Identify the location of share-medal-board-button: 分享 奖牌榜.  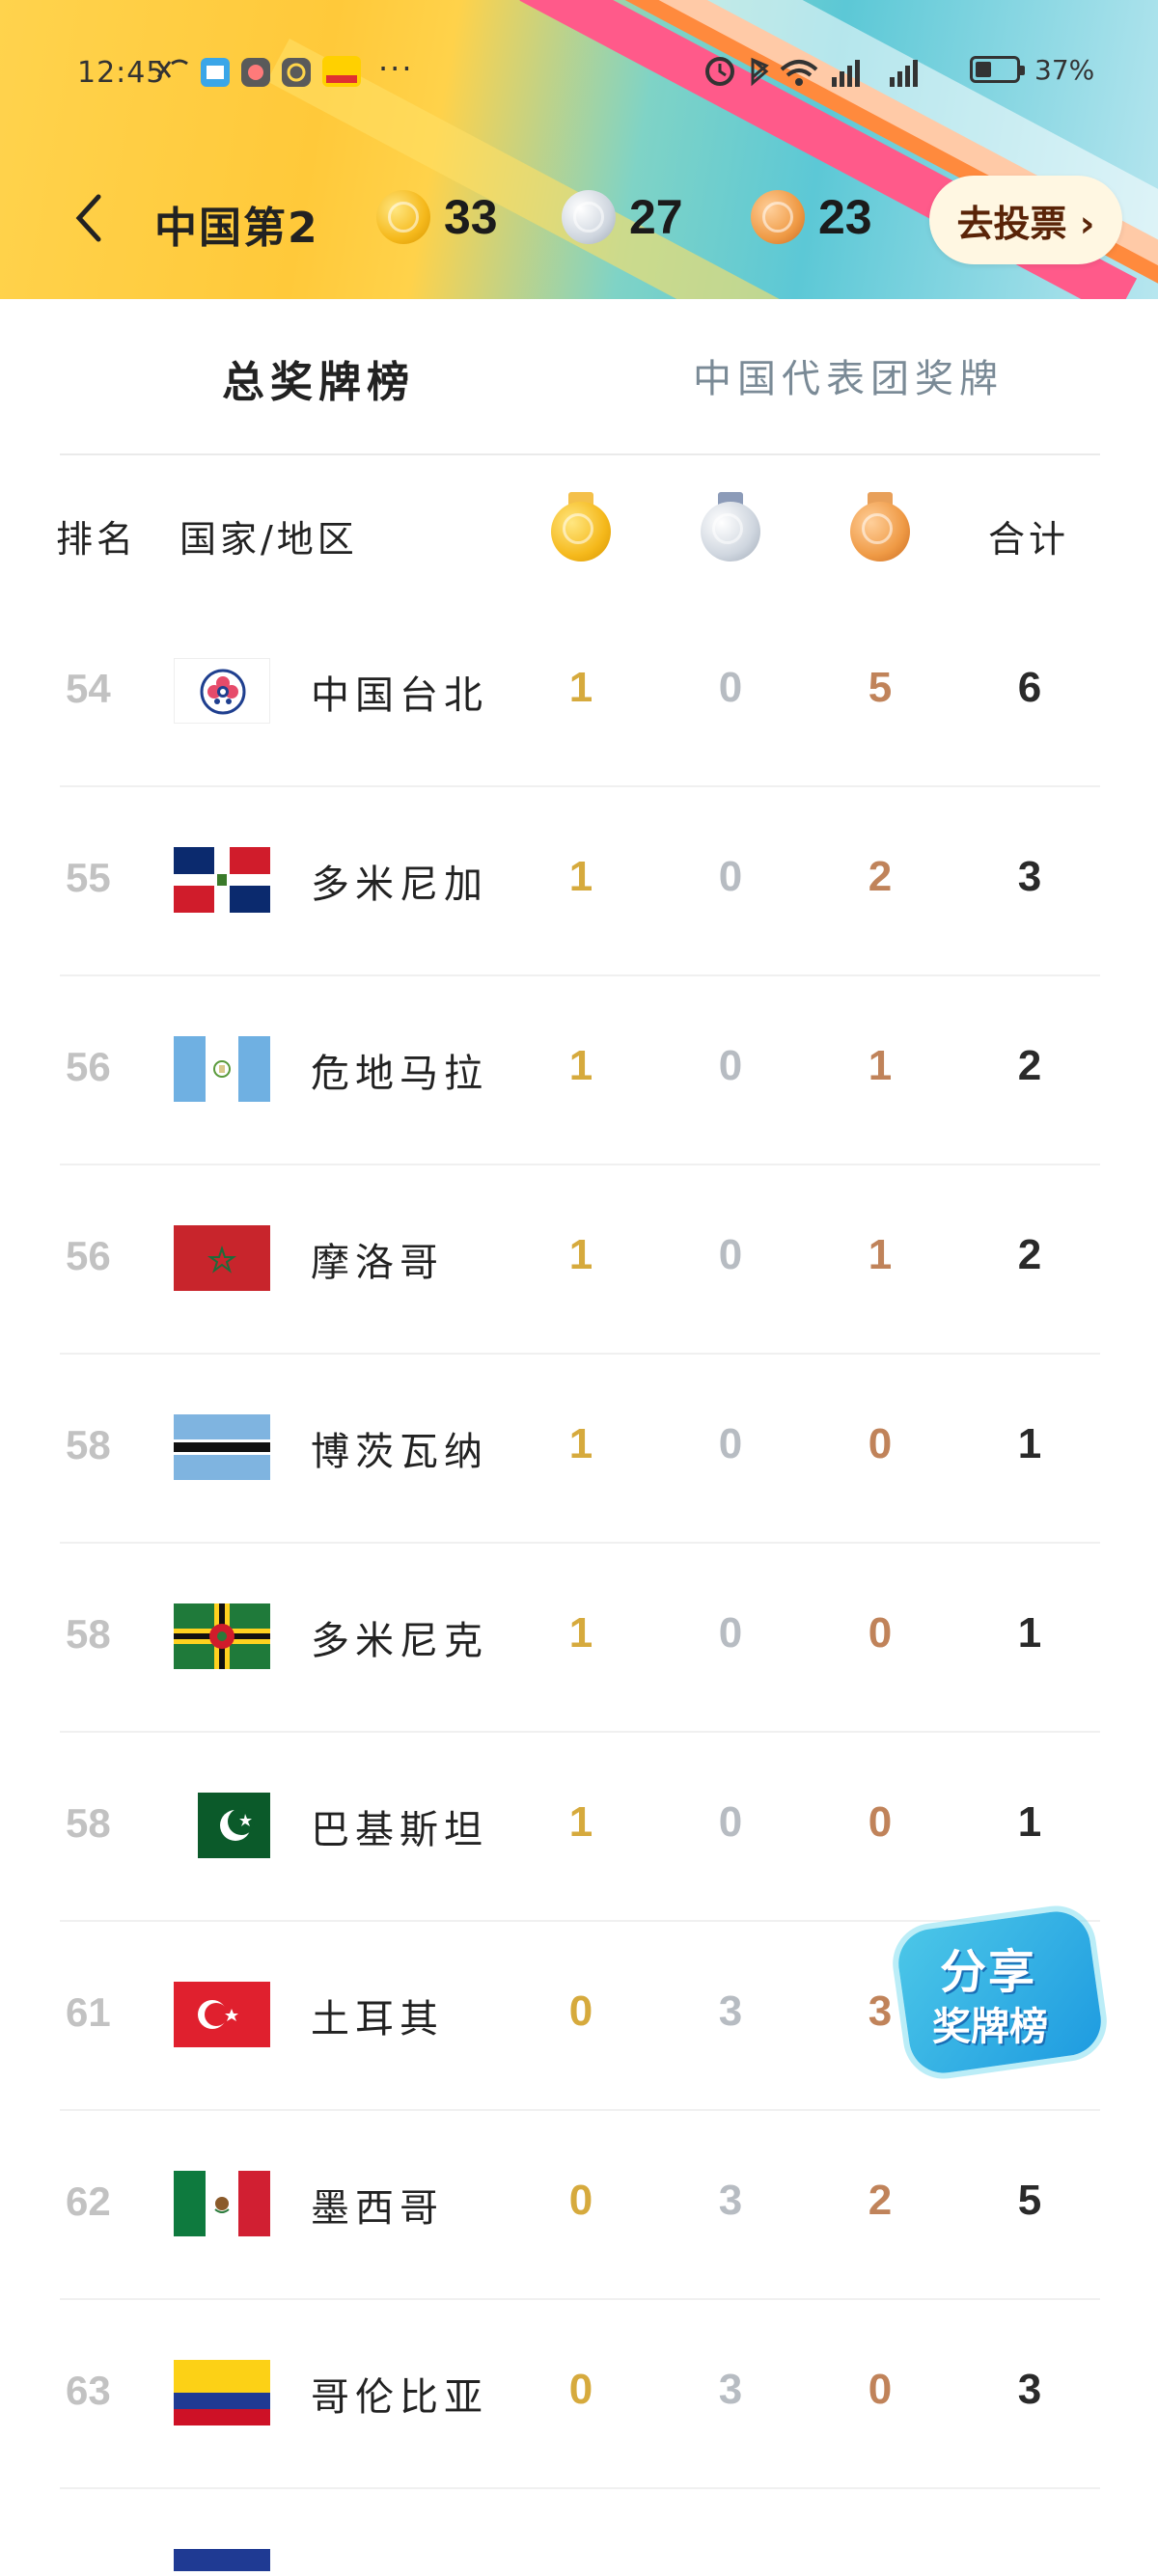
(1000, 1995).